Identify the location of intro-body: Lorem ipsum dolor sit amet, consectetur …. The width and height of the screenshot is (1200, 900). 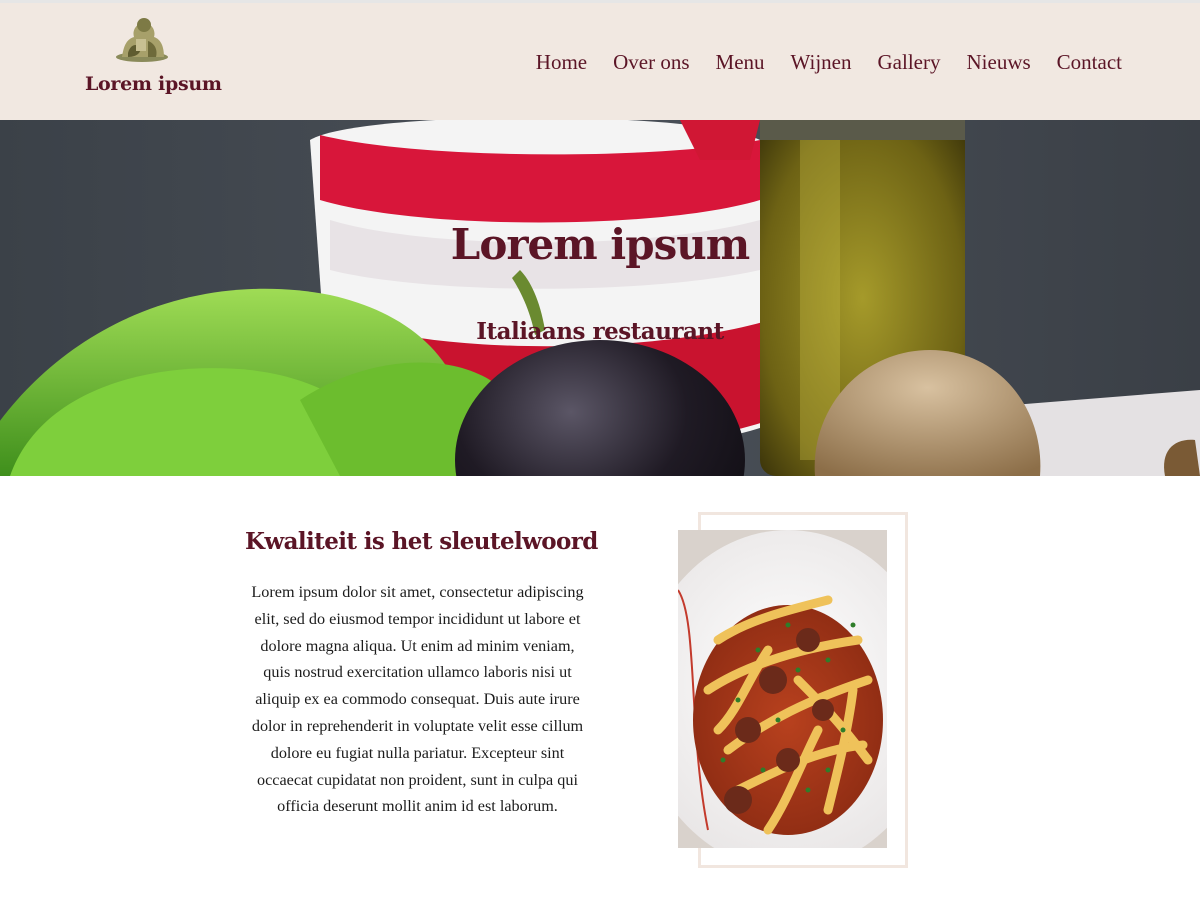
(417, 699).